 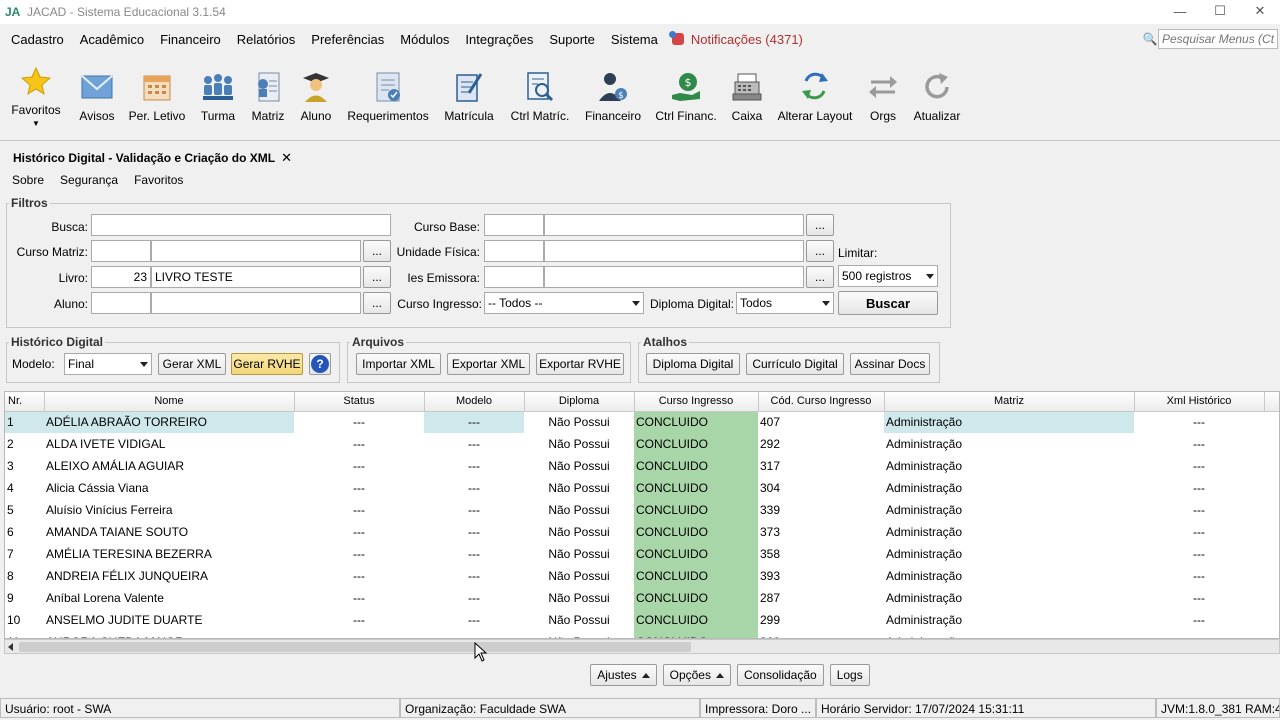 What do you see at coordinates (256, 251) in the screenshot?
I see `curso-matriz-name-input` at bounding box center [256, 251].